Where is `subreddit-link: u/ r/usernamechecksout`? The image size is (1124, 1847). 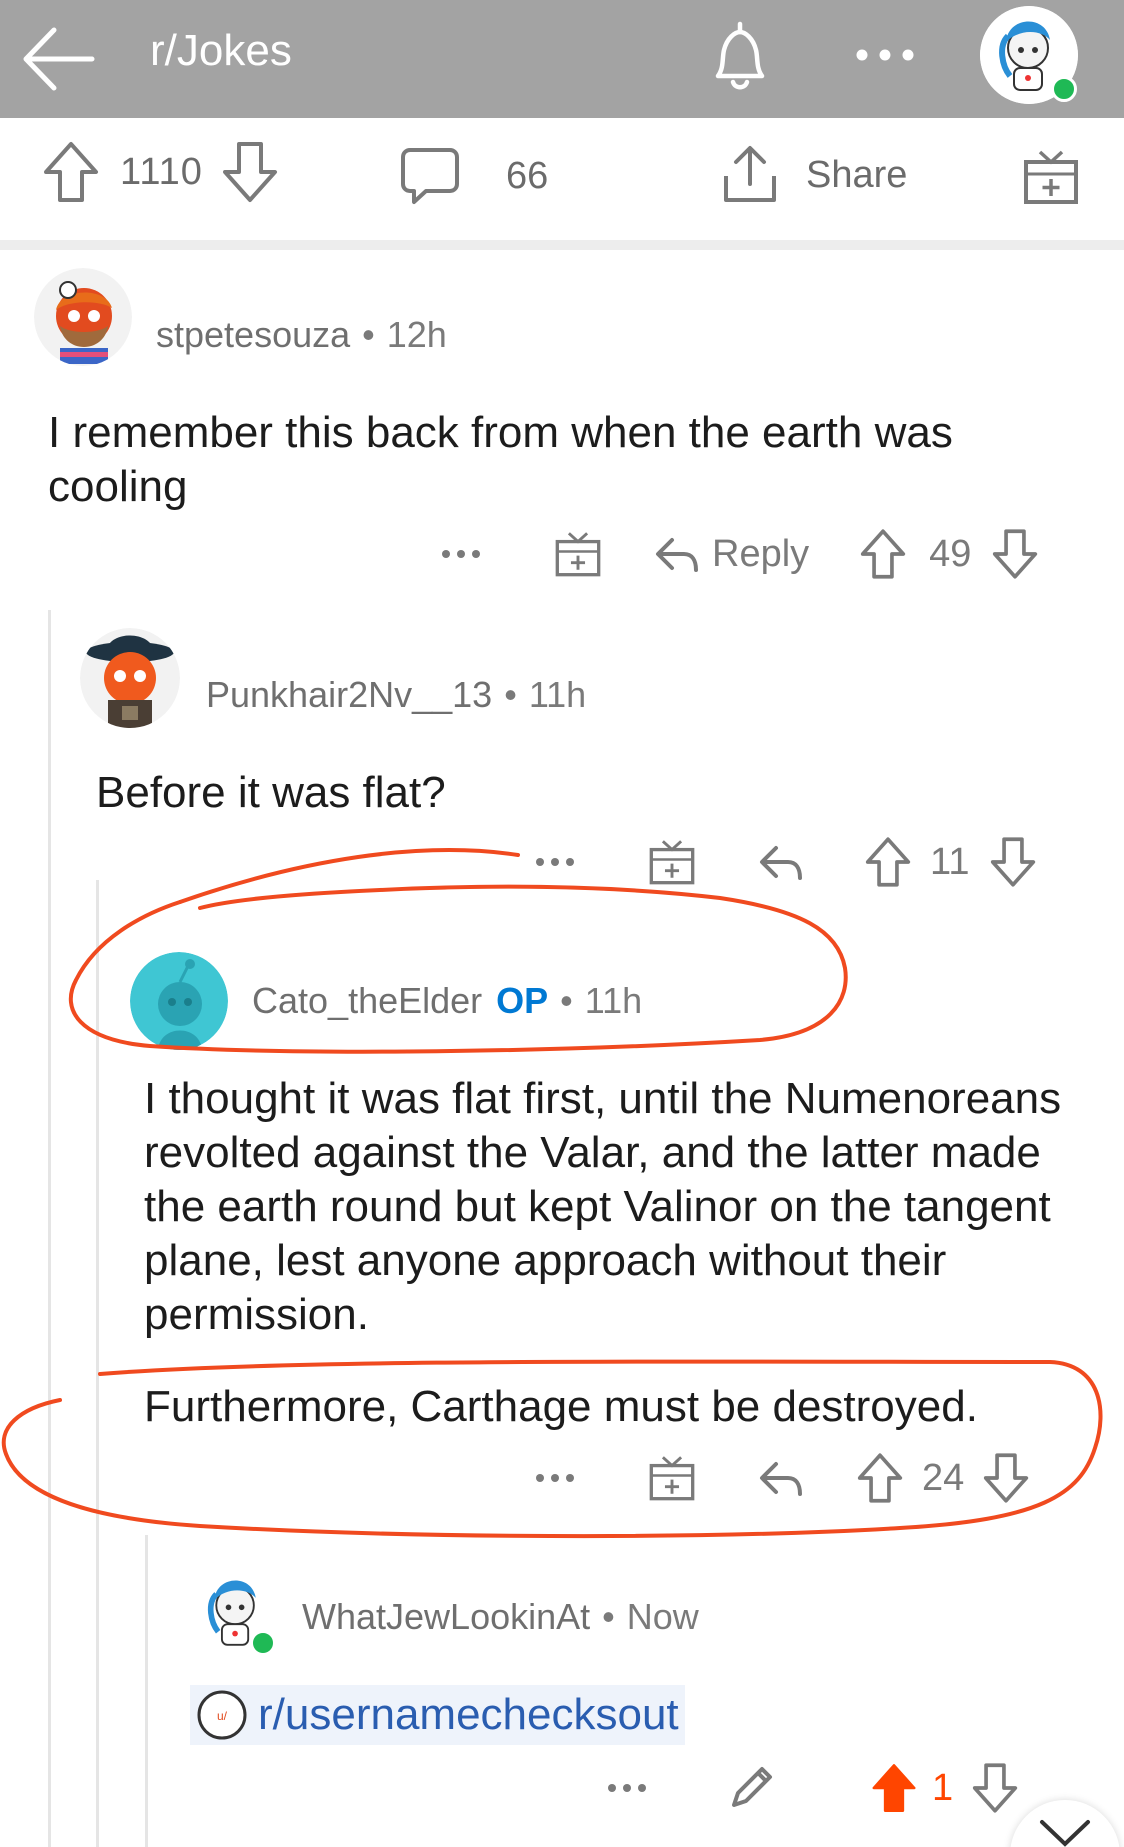
subreddit-link: u/ r/usernamechecksout is located at coordinates (437, 1715).